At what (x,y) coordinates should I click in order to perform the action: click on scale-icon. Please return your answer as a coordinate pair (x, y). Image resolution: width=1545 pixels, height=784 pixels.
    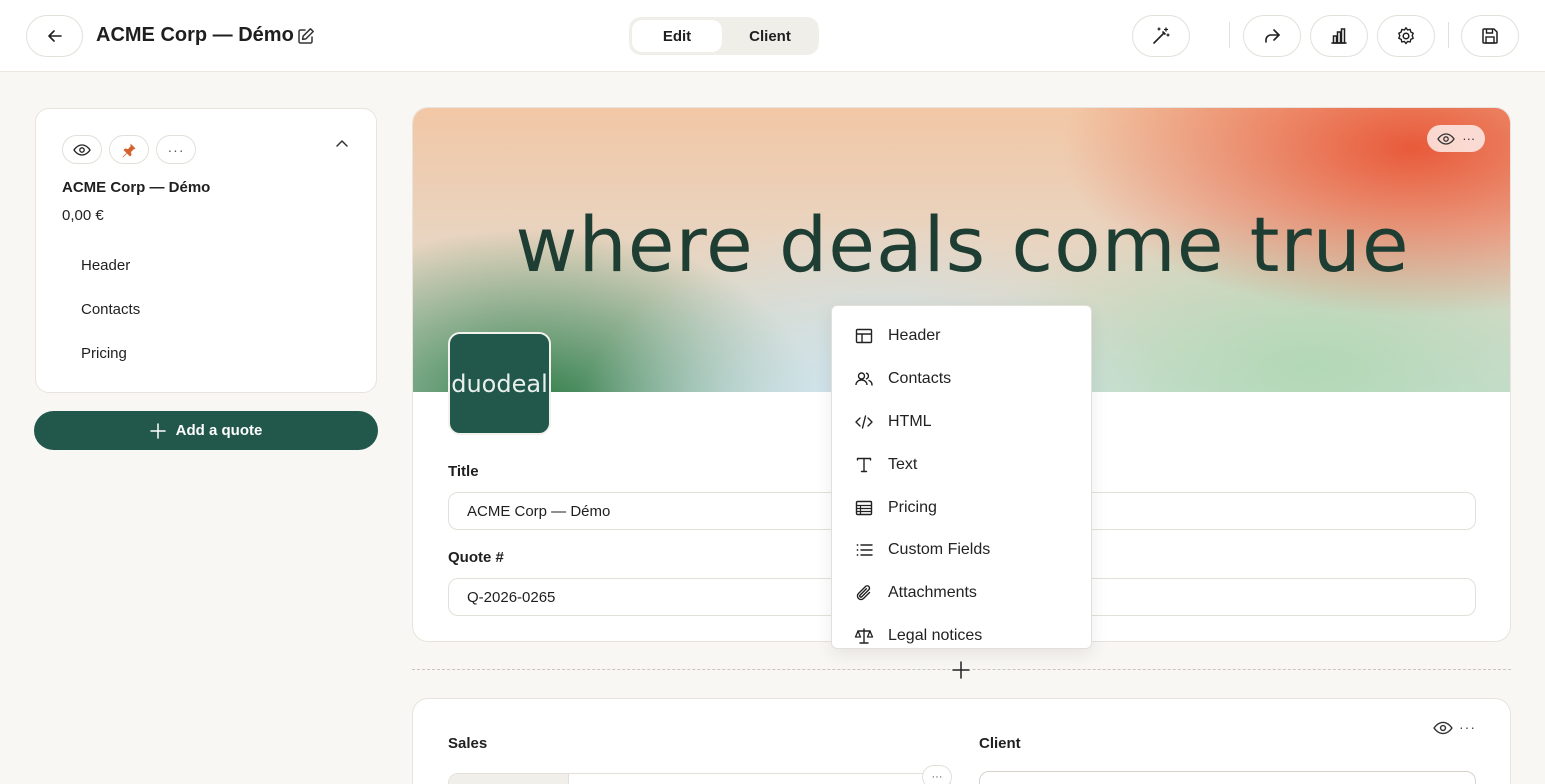
    Looking at the image, I should click on (864, 636).